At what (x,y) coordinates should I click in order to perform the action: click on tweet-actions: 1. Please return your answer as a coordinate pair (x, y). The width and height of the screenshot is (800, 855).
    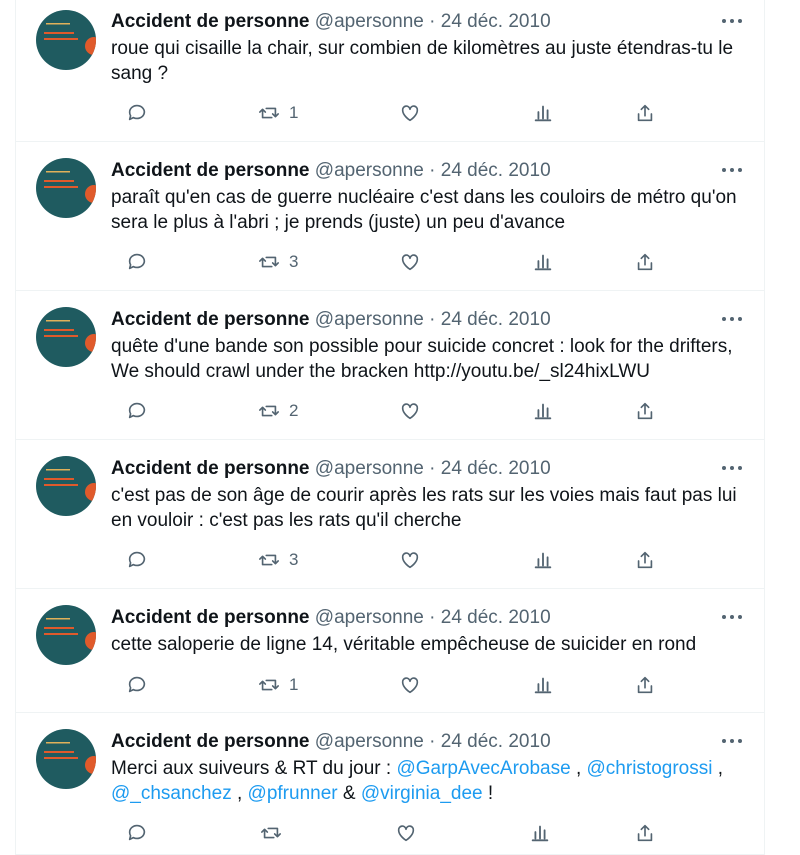
    Looking at the image, I should click on (387, 685).